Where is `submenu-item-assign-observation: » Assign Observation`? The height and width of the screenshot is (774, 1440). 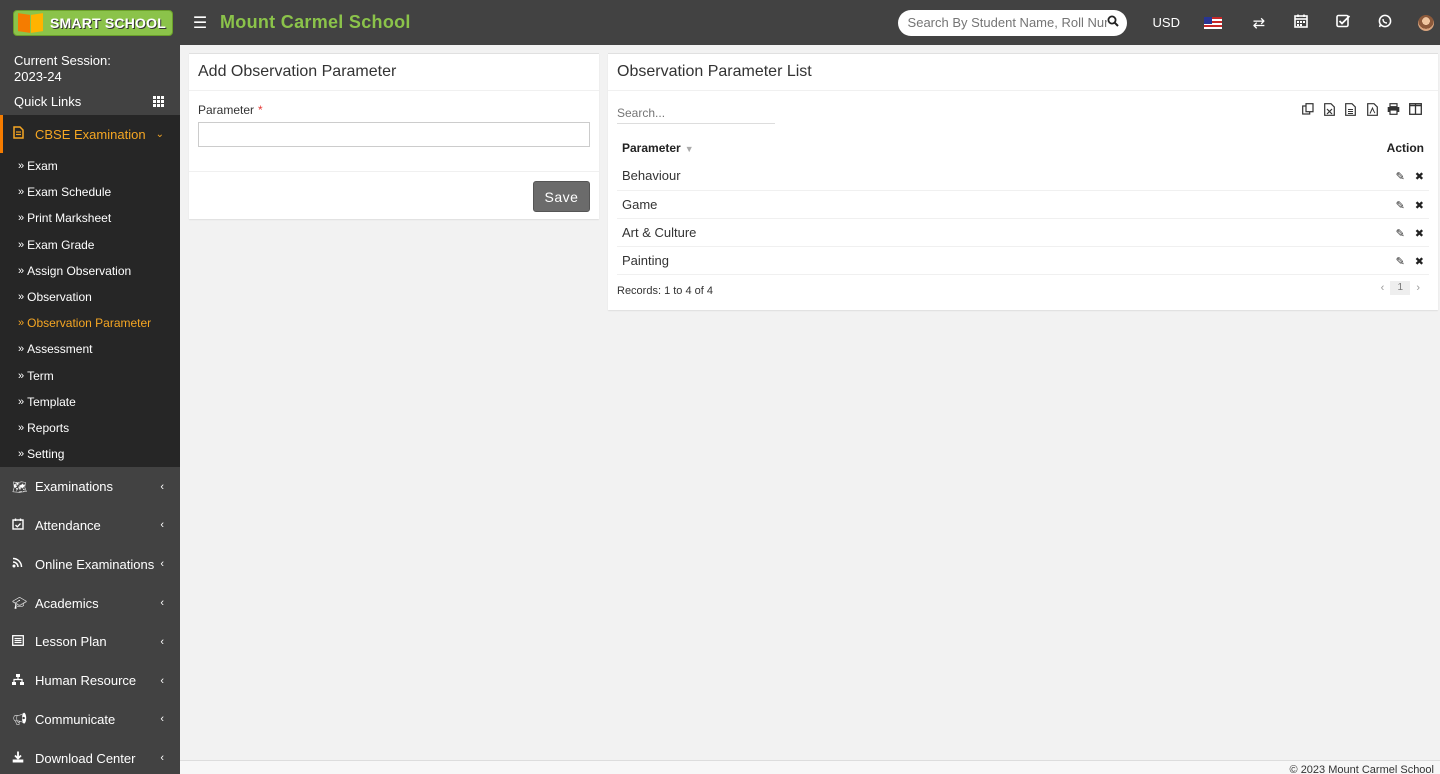
submenu-item-assign-observation: » Assign Observation is located at coordinates (90, 271).